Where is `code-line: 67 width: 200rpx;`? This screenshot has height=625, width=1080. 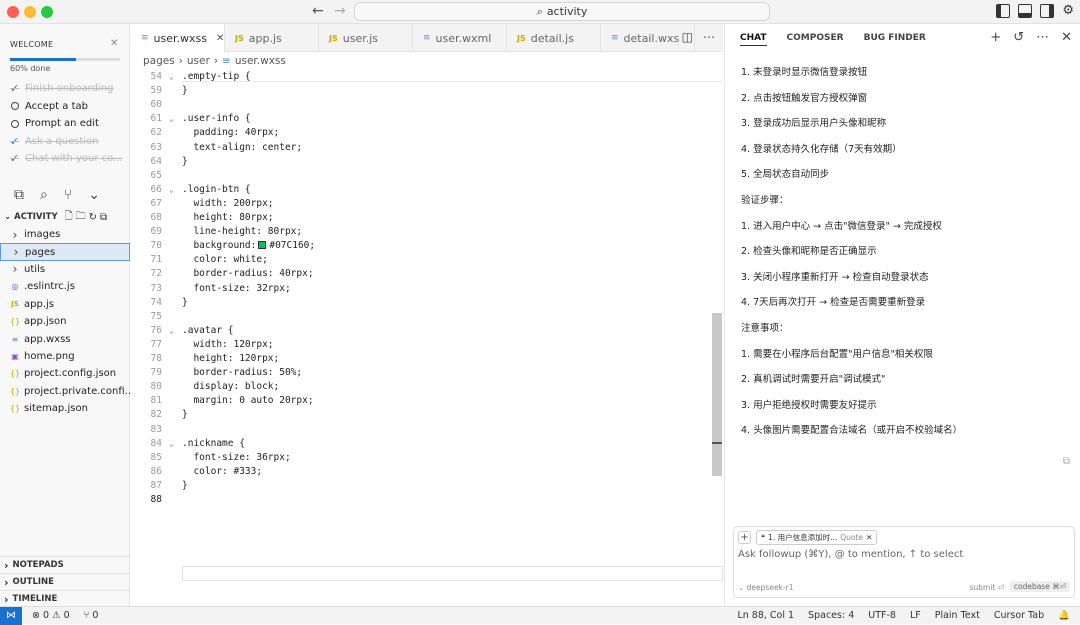
code-line: 67 width: 200rpx; is located at coordinates (427, 204).